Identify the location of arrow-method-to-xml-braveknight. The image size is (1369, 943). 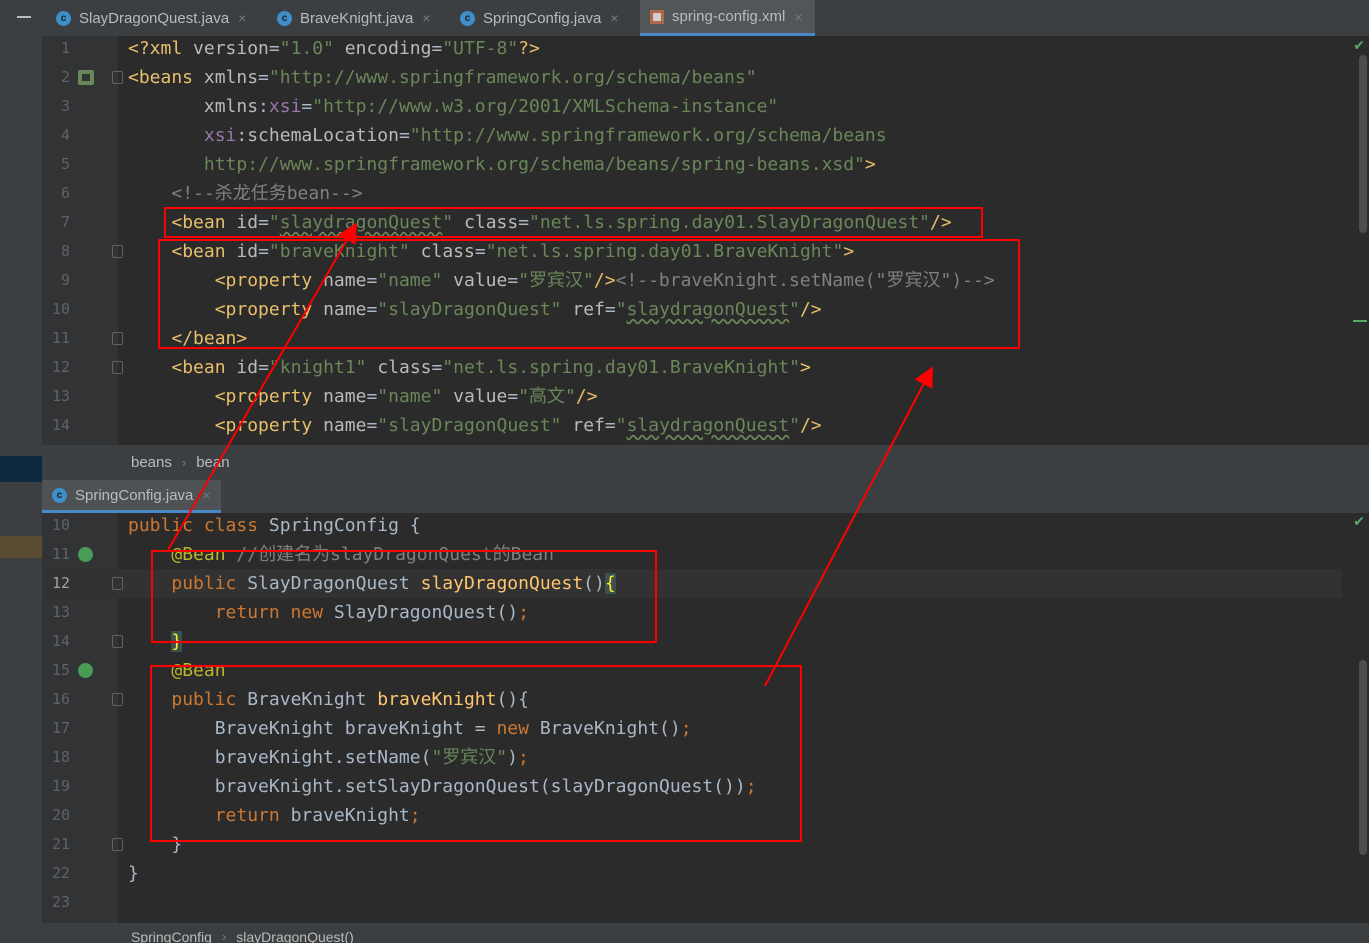
(848, 526).